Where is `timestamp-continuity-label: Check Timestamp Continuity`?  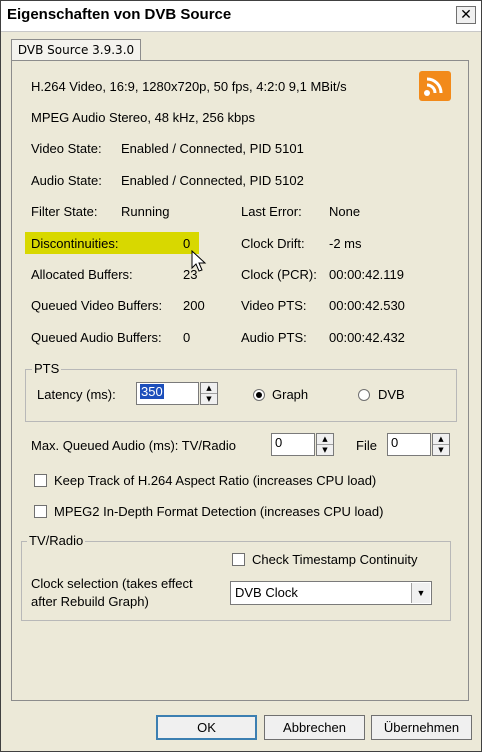
timestamp-continuity-label: Check Timestamp Continuity is located at coordinates (334, 559).